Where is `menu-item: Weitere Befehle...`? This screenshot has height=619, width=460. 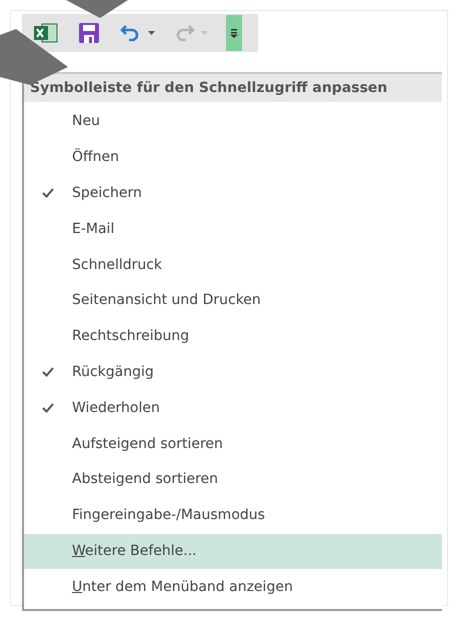 menu-item: Weitere Befehle... is located at coordinates (233, 552).